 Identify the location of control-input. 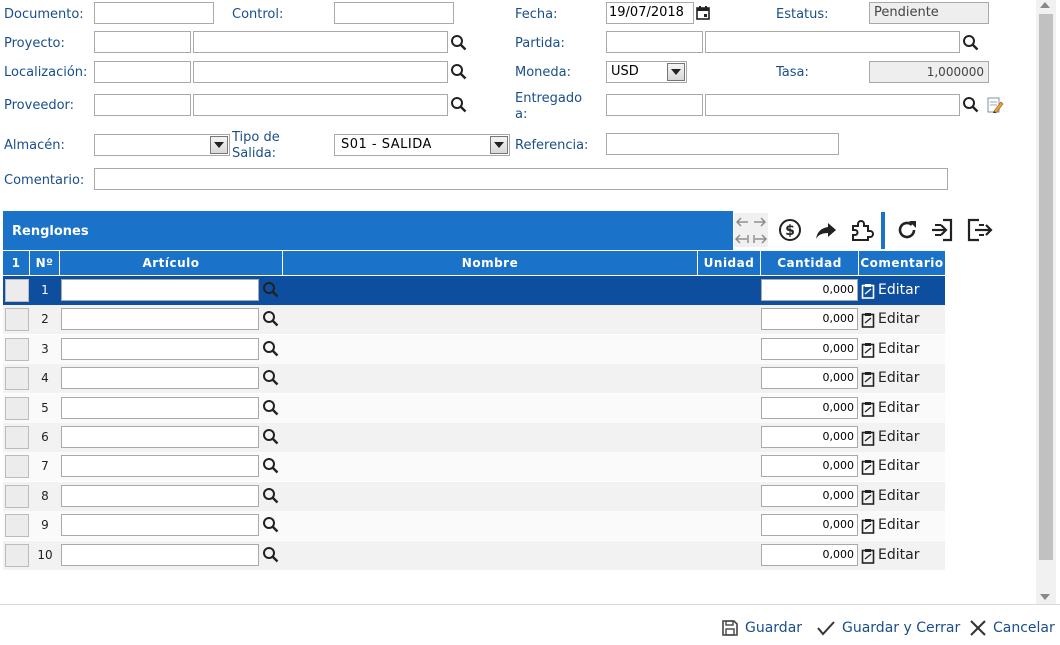
(394, 13).